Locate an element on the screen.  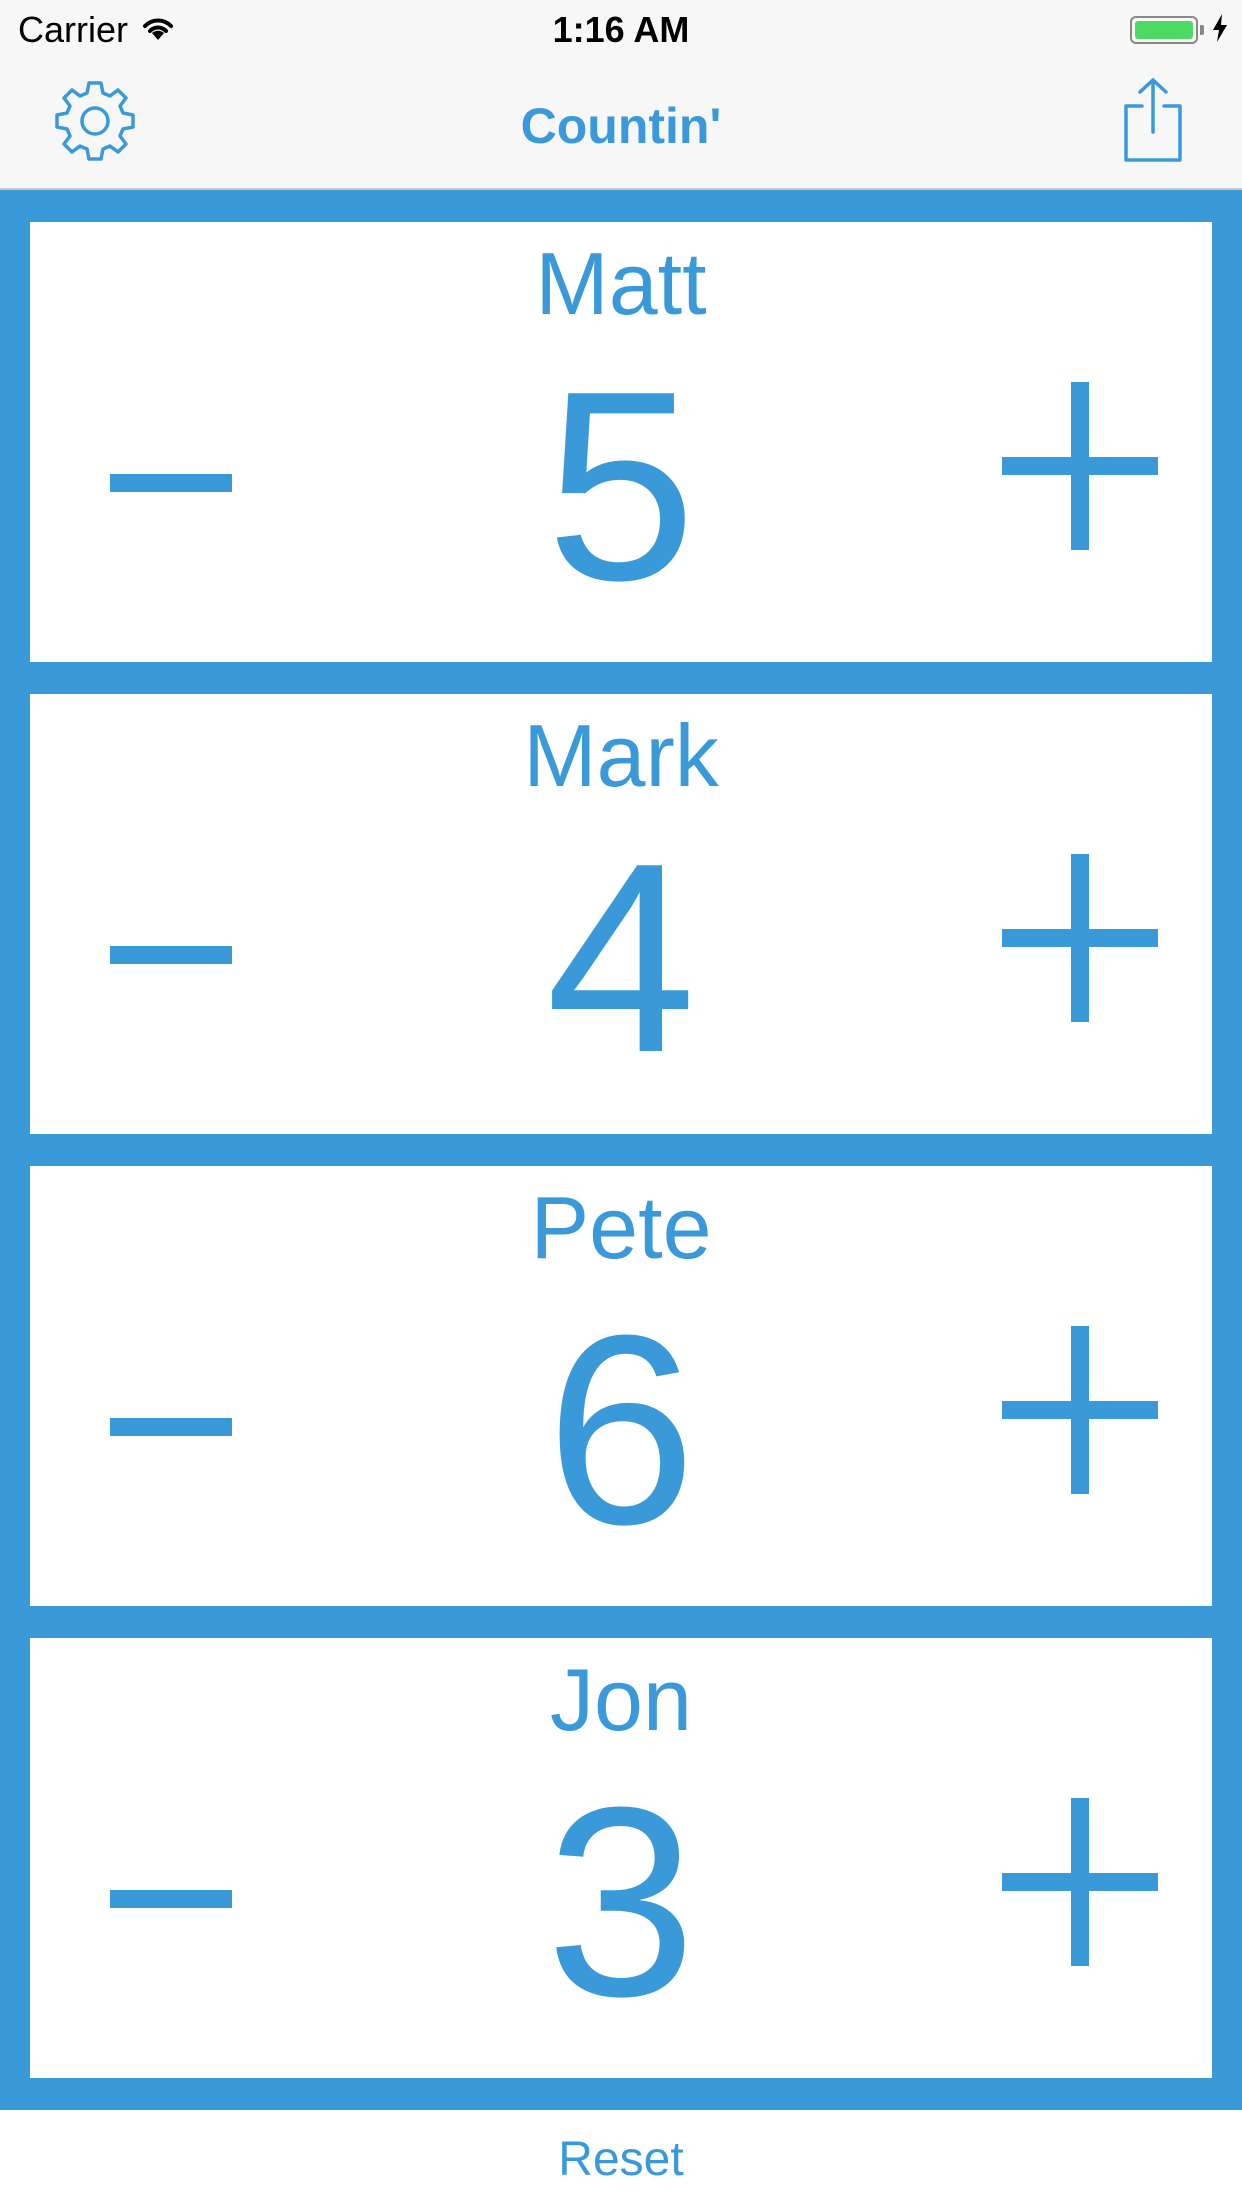
battery-icon is located at coordinates (1164, 30).